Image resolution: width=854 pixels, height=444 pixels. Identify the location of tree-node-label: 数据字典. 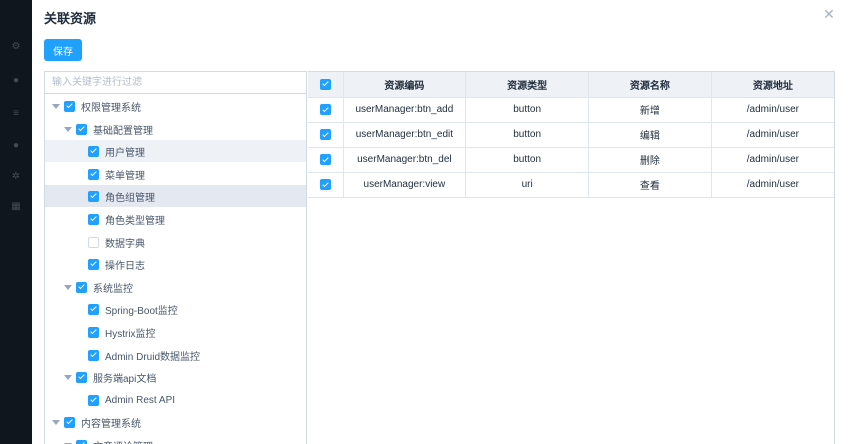
(125, 244).